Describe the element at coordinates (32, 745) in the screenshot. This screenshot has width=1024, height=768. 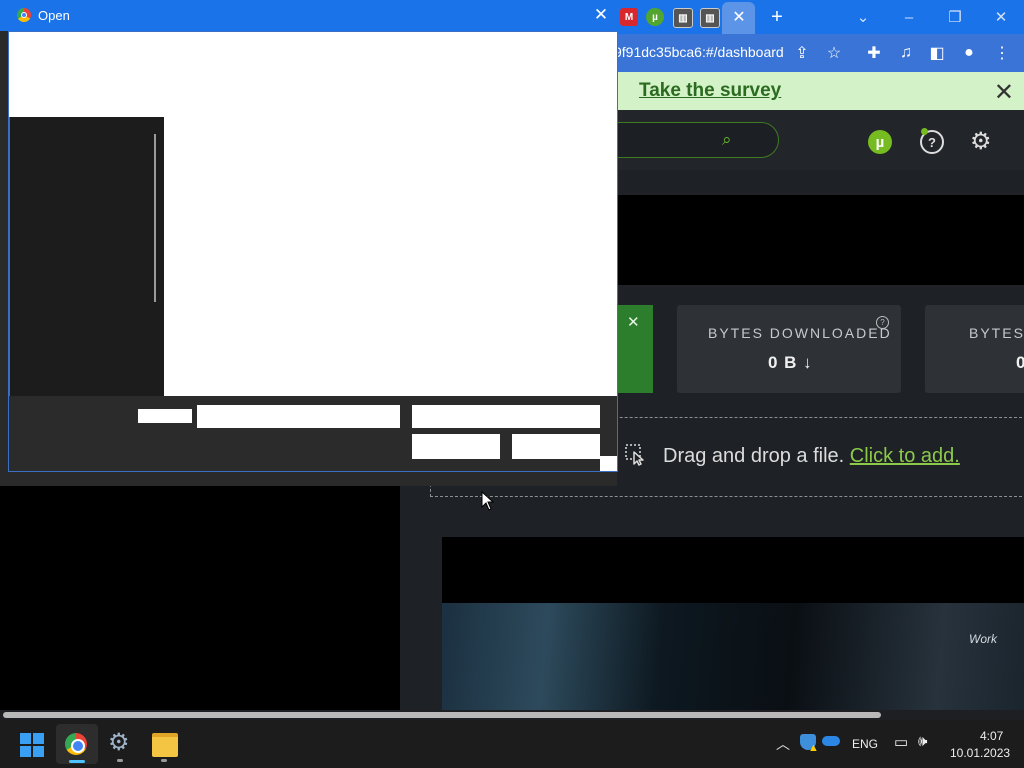
I see `windows-start-icon` at that location.